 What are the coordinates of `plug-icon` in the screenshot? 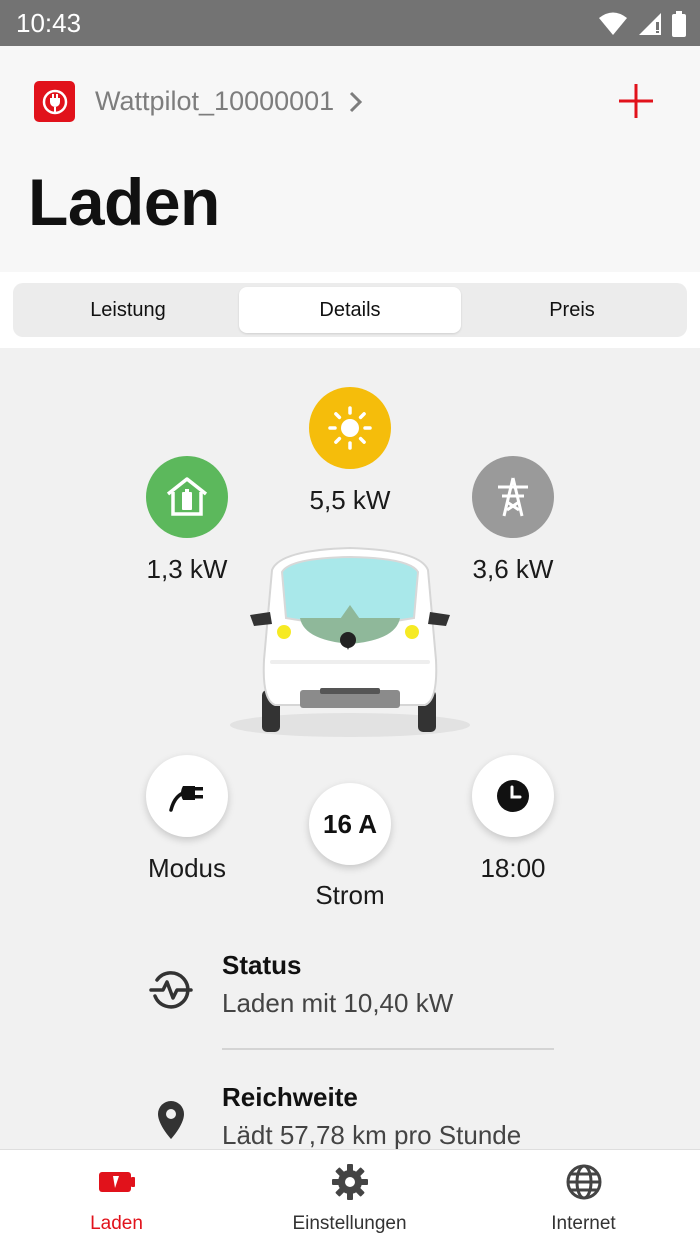 It's located at (186, 799).